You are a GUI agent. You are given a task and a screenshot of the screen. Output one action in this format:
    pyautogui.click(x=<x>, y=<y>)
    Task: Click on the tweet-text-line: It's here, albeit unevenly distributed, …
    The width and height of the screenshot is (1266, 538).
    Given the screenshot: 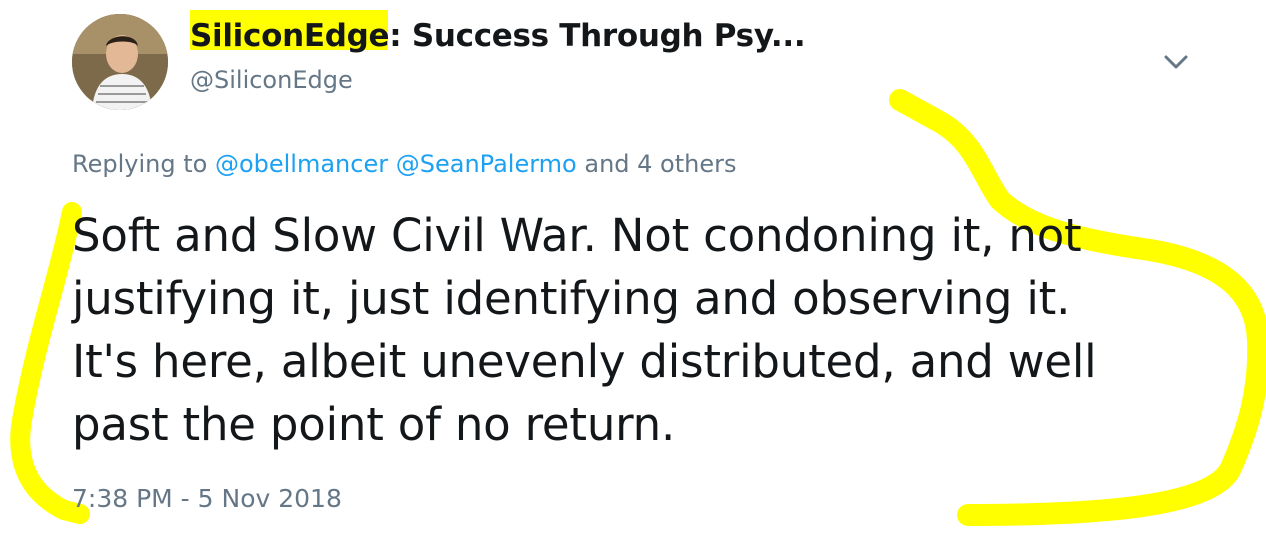 What is the action you would take?
    pyautogui.click(x=584, y=361)
    